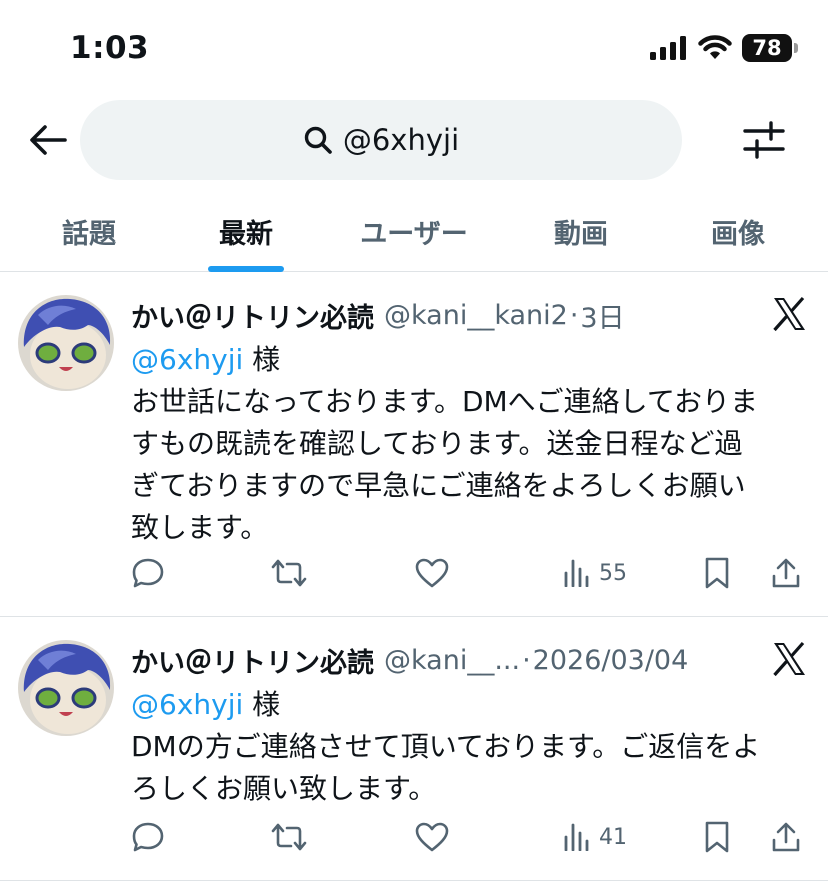 Image resolution: width=828 pixels, height=889 pixels. I want to click on status-icons: 78, so click(724, 48).